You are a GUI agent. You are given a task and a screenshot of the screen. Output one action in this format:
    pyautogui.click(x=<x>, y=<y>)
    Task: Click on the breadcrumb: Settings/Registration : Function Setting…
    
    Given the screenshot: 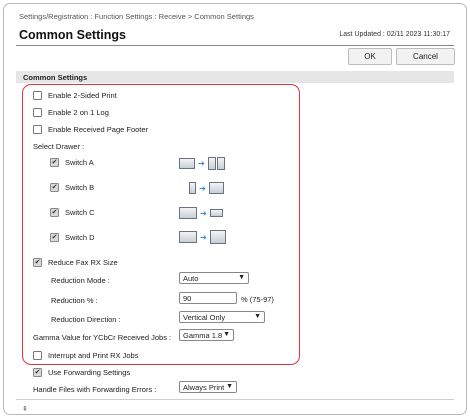 What is the action you would take?
    pyautogui.click(x=136, y=16)
    